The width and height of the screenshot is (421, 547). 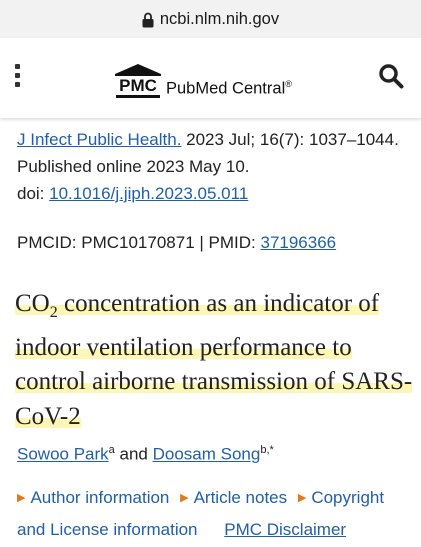 I want to click on menu-icon, so click(x=20, y=76).